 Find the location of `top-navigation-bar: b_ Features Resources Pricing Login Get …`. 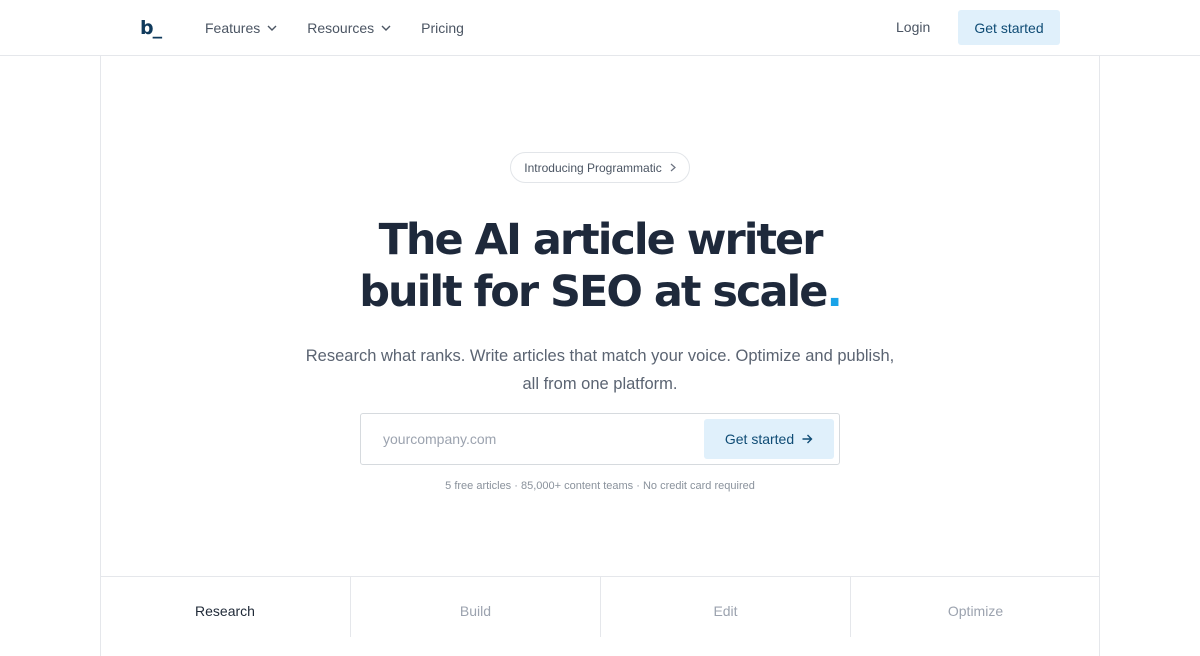

top-navigation-bar: b_ Features Resources Pricing Login Get … is located at coordinates (600, 28).